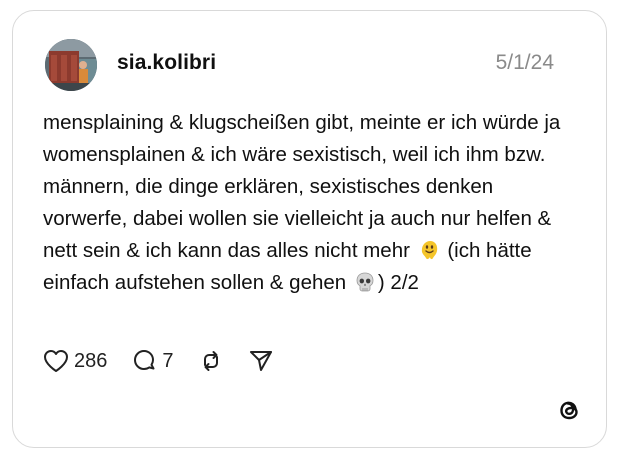 The height and width of the screenshot is (461, 620). I want to click on reply-count: 7, so click(168, 360).